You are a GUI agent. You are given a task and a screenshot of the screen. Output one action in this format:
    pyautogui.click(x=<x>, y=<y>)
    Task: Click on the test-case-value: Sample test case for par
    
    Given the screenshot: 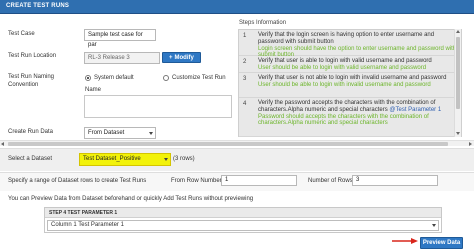 What is the action you would take?
    pyautogui.click(x=115, y=40)
    